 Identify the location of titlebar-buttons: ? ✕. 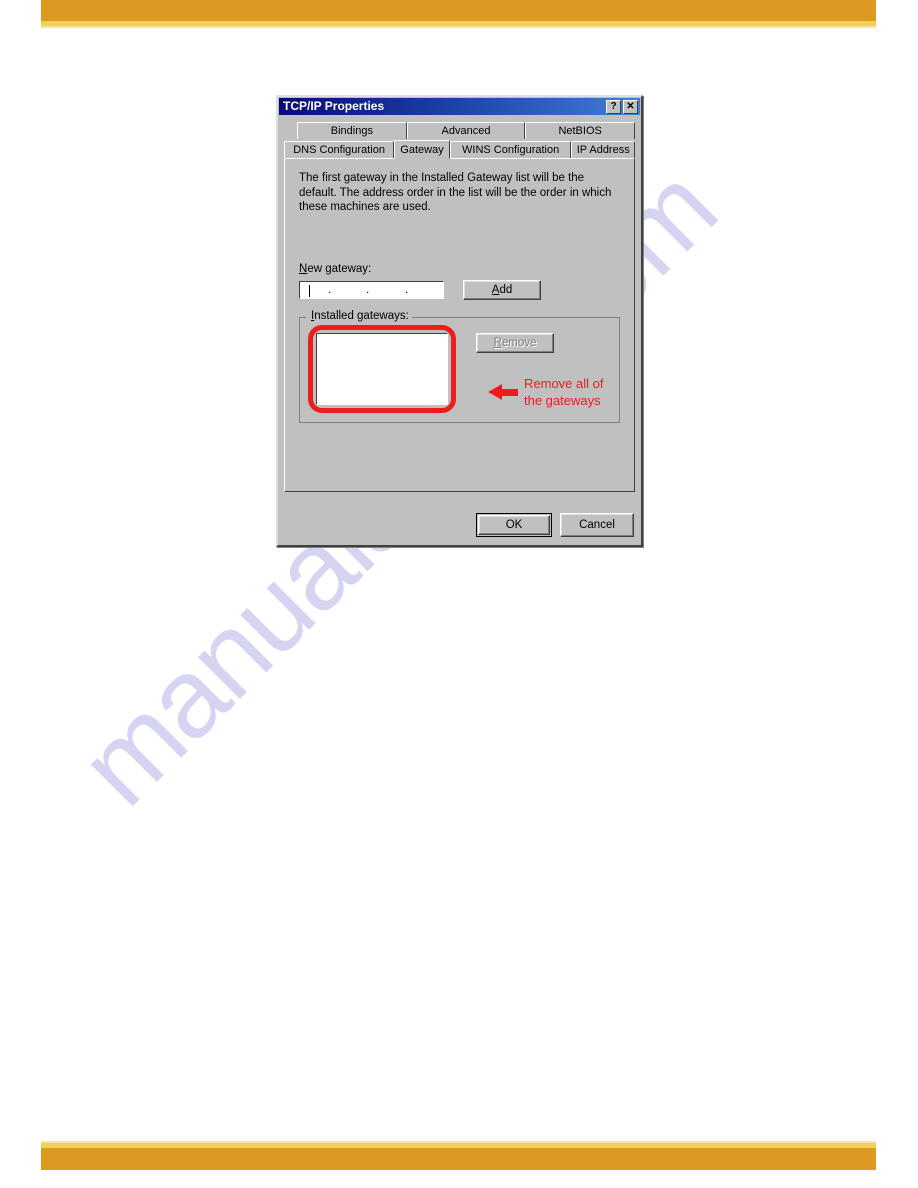
(623, 106).